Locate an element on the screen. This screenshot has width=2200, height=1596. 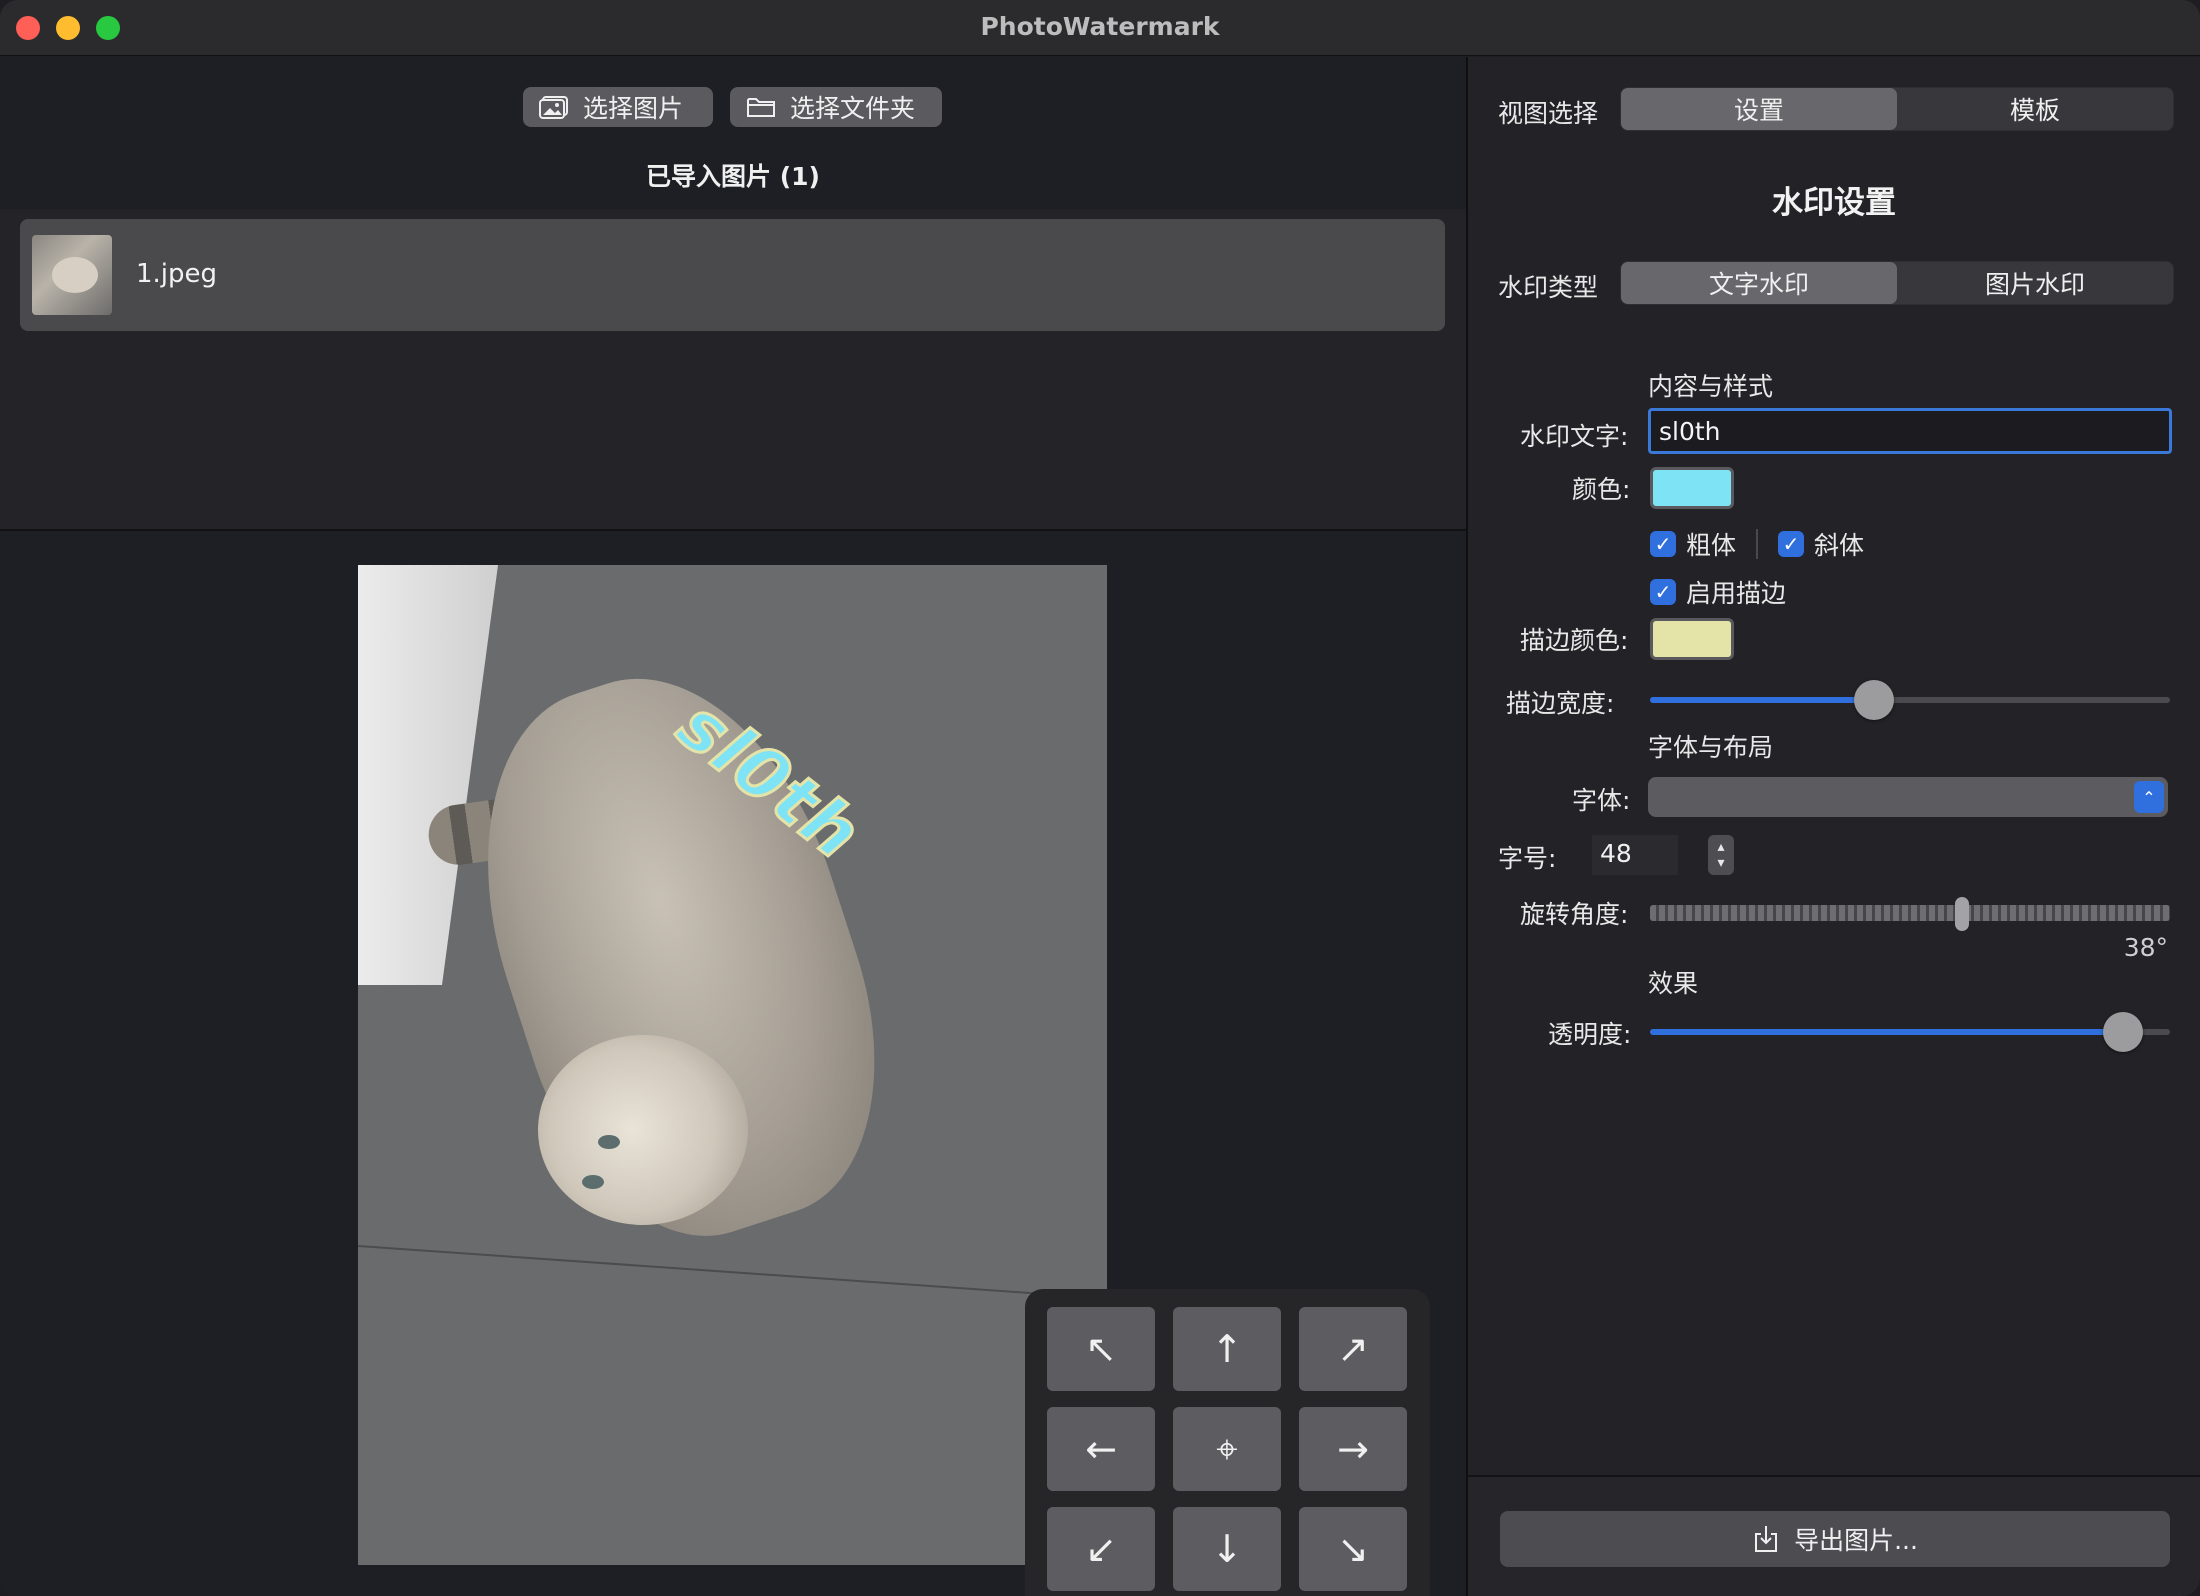
position-right-button: → is located at coordinates (1353, 1449).